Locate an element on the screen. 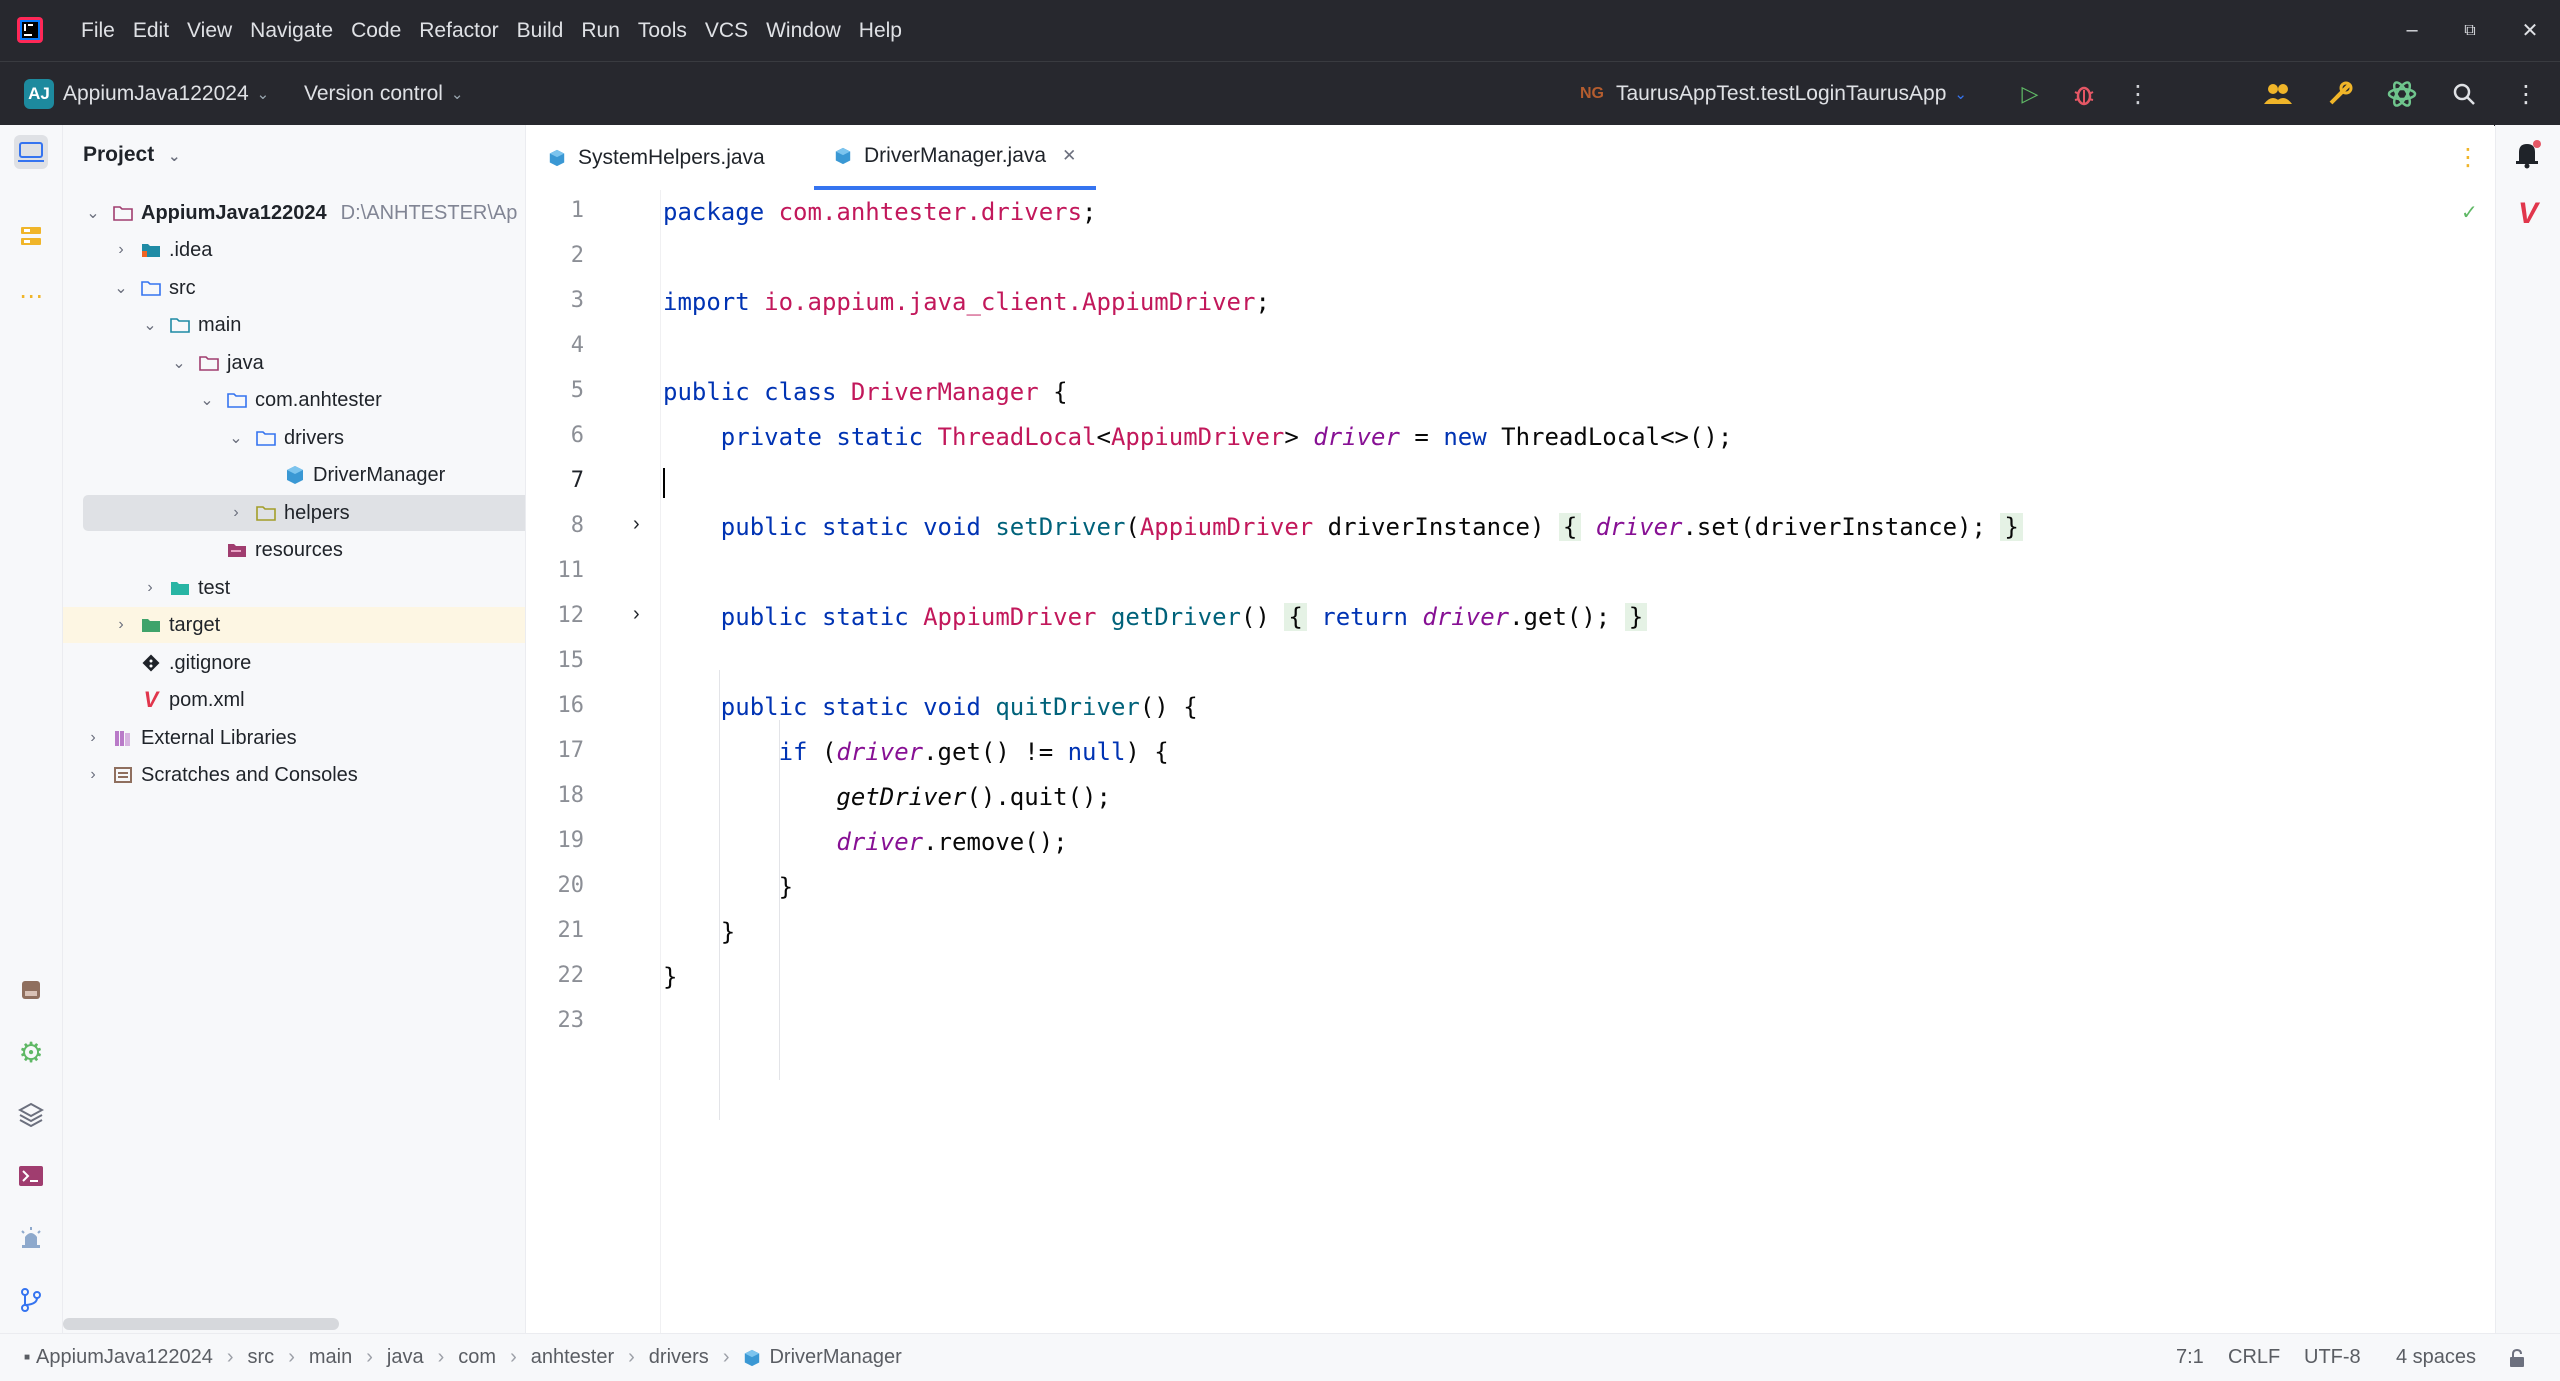 The width and height of the screenshot is (2560, 1381). notifications-bell-icon is located at coordinates (2527, 156).